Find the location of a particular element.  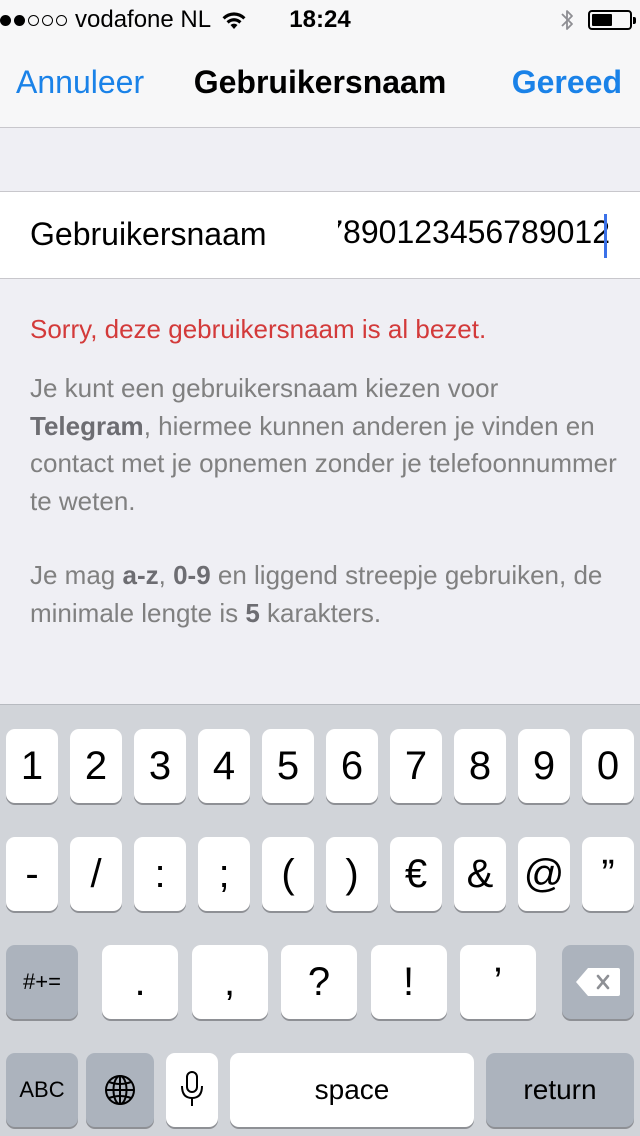

delete-key is located at coordinates (598, 982).